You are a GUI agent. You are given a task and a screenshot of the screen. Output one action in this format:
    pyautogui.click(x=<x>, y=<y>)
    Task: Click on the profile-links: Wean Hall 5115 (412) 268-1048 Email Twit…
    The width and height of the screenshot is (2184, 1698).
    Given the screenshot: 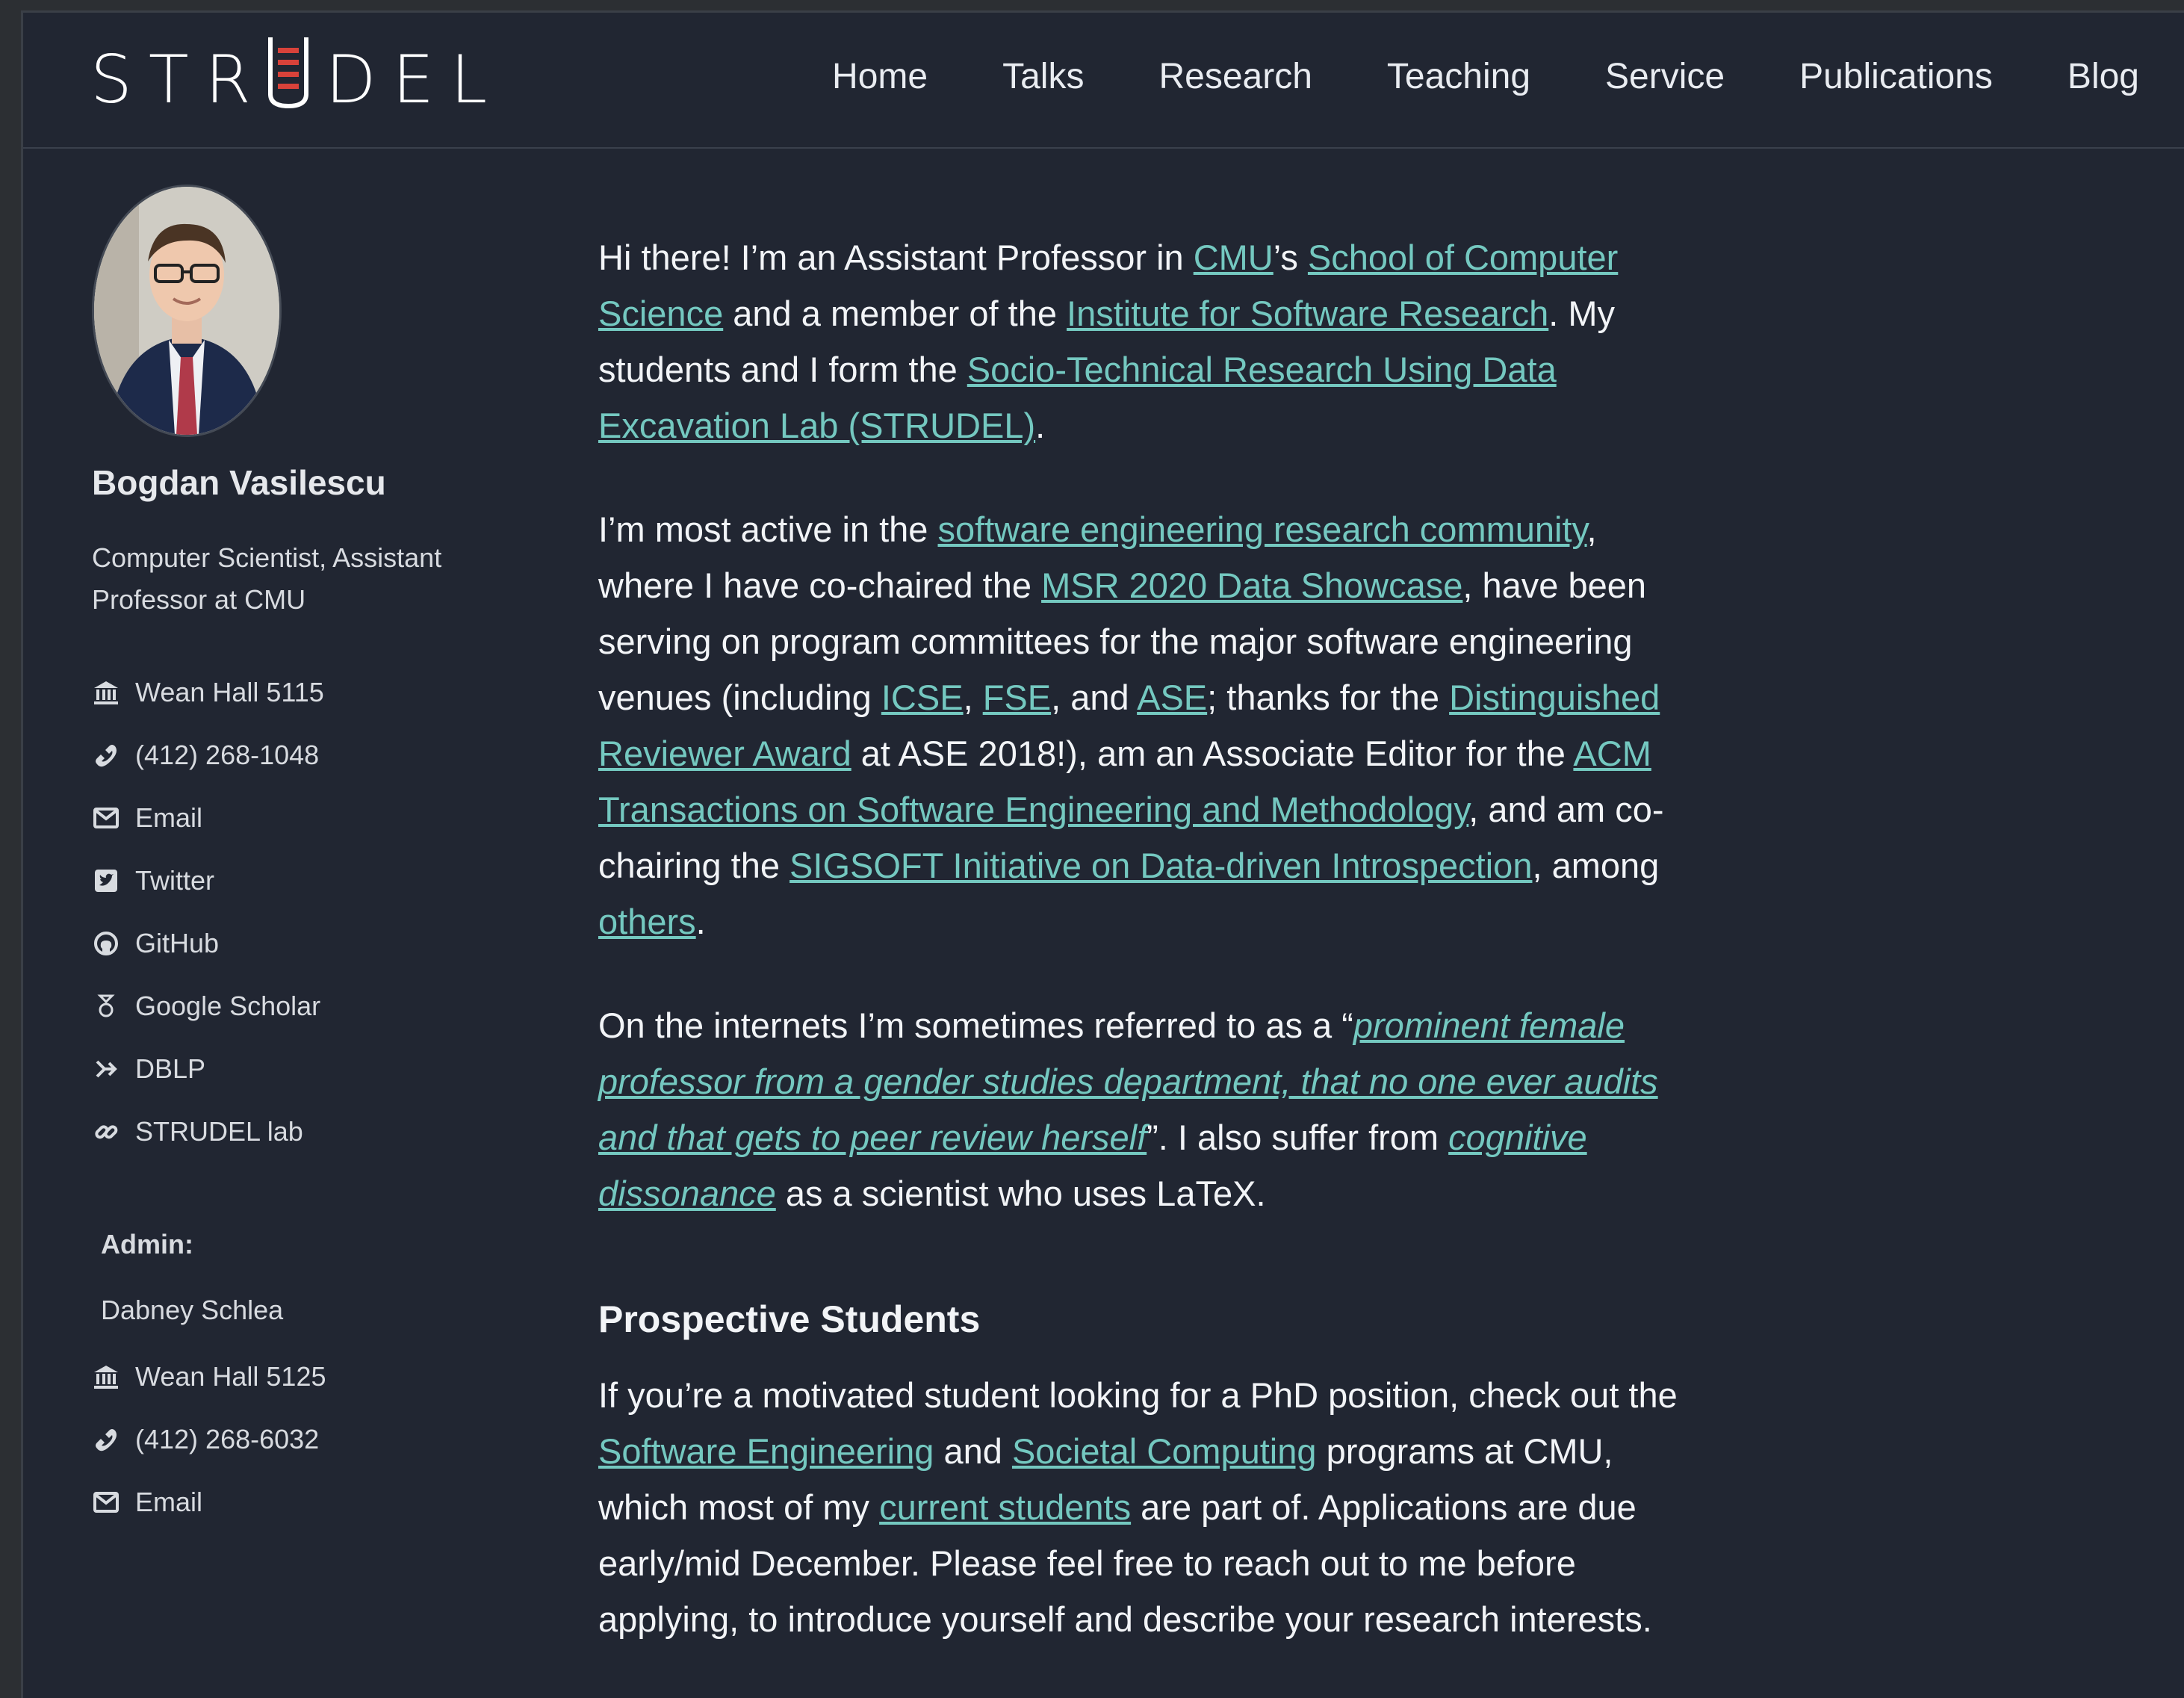 What is the action you would take?
    pyautogui.click(x=208, y=912)
    